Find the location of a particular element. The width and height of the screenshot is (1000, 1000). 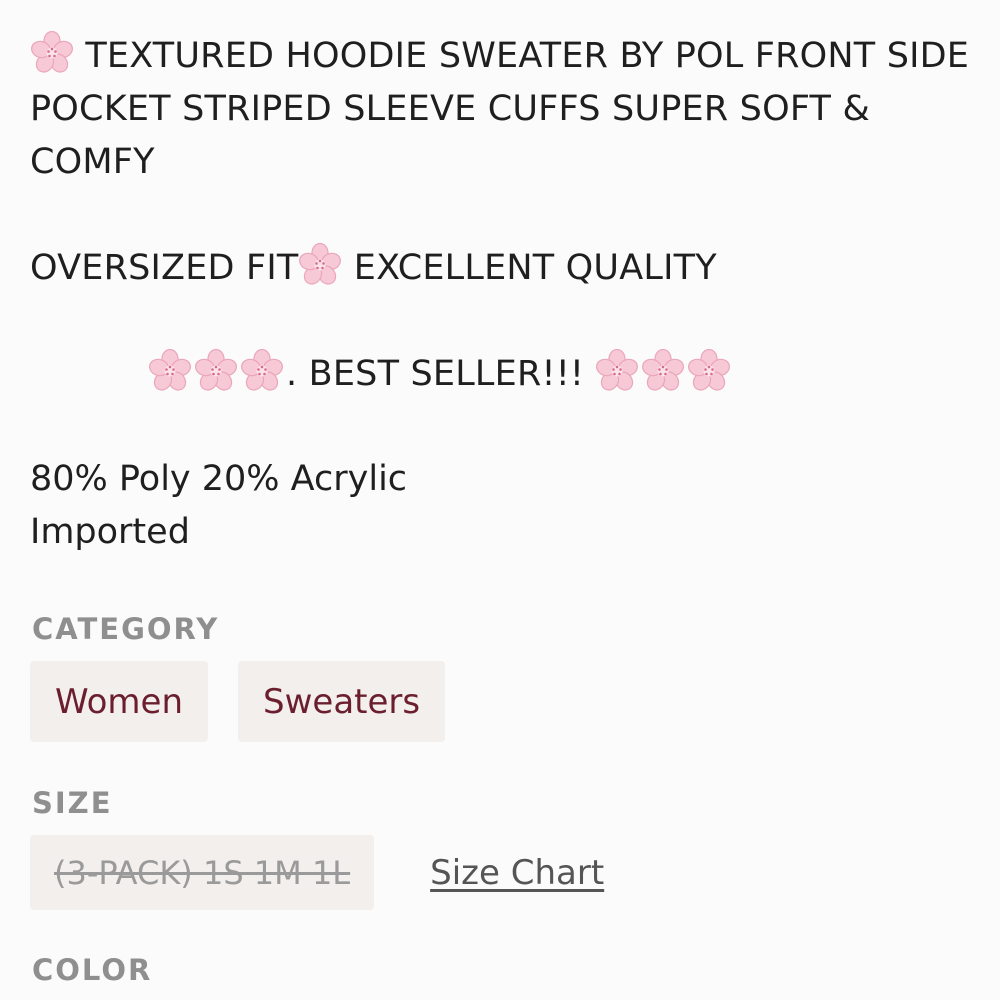

category-chips: Women Sweaters is located at coordinates (238, 701).